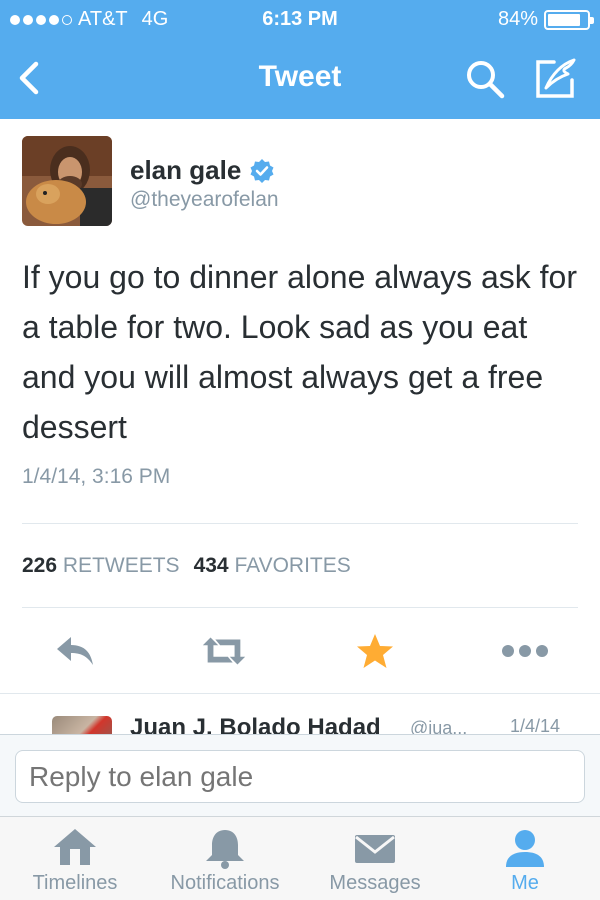 This screenshot has width=600, height=900. I want to click on author-name-row: elan gale, so click(202, 170).